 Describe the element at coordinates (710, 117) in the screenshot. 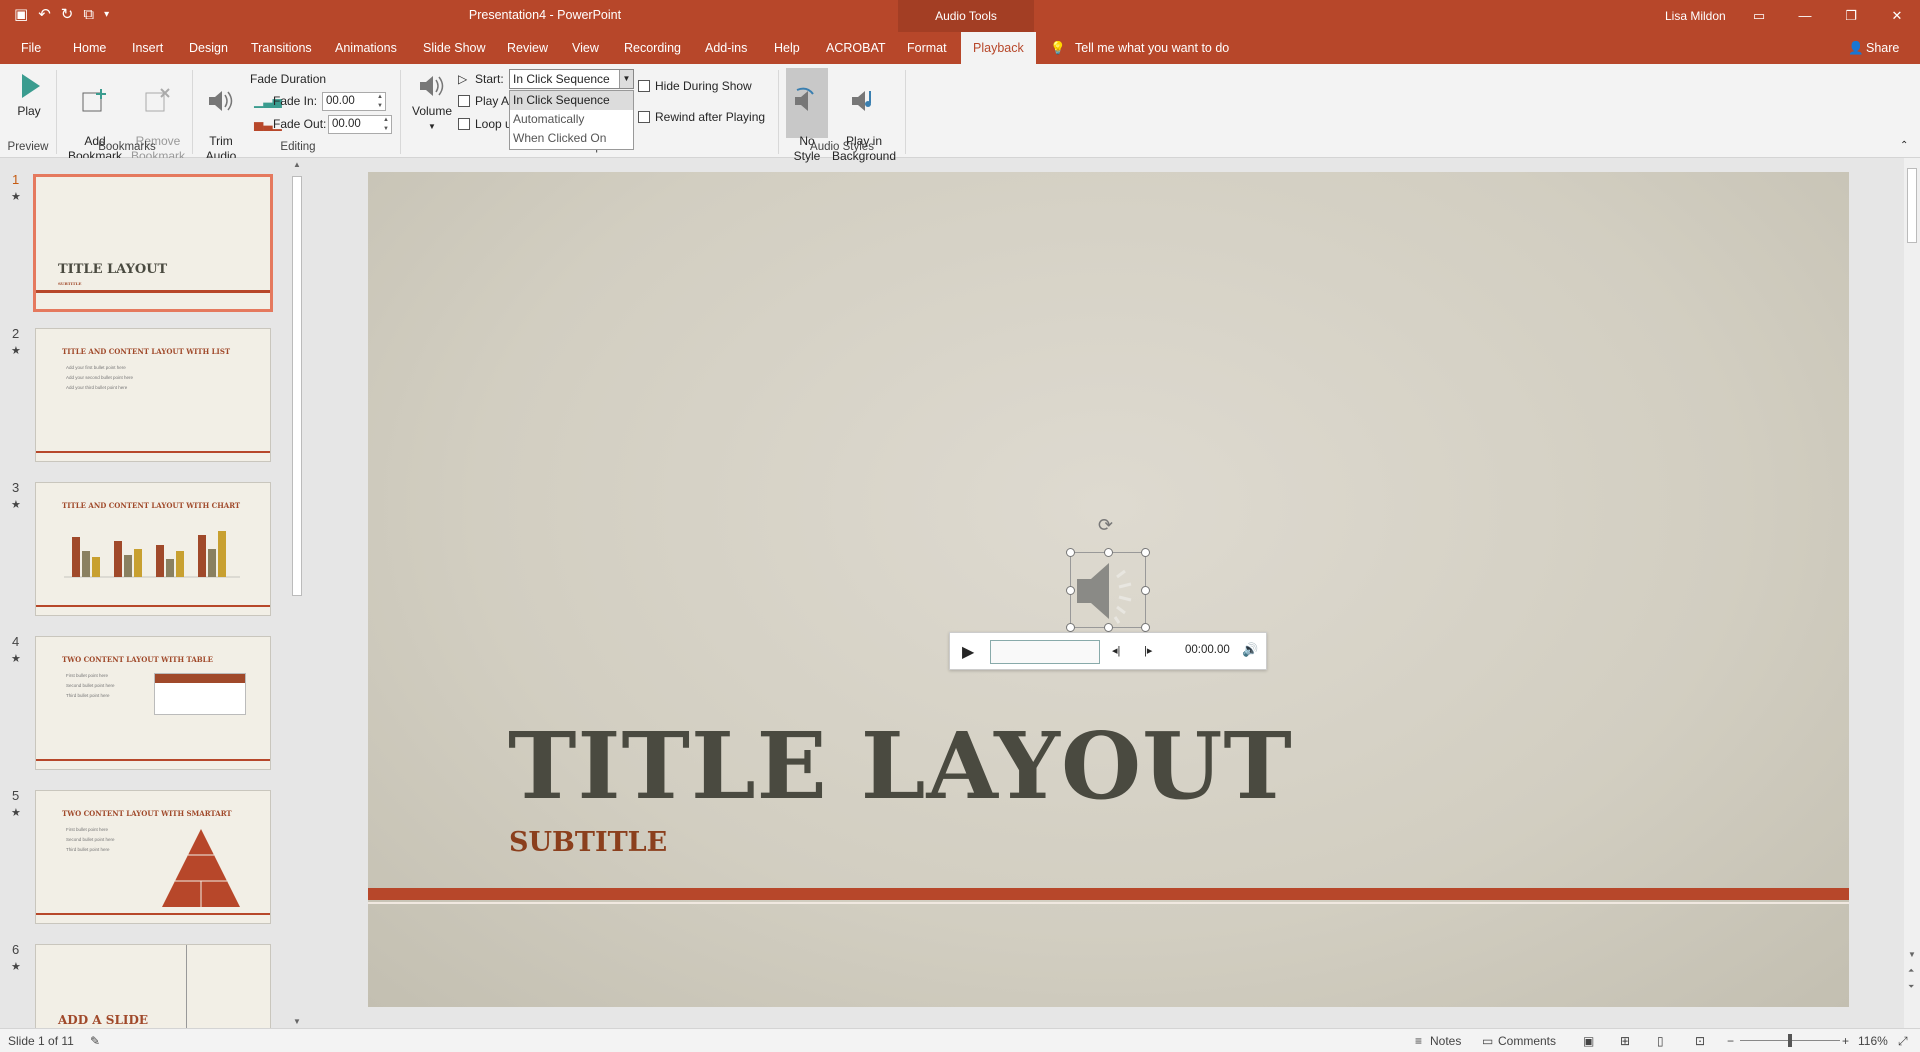

I see `rewind-after-playing-label: Rewind after Playing` at that location.